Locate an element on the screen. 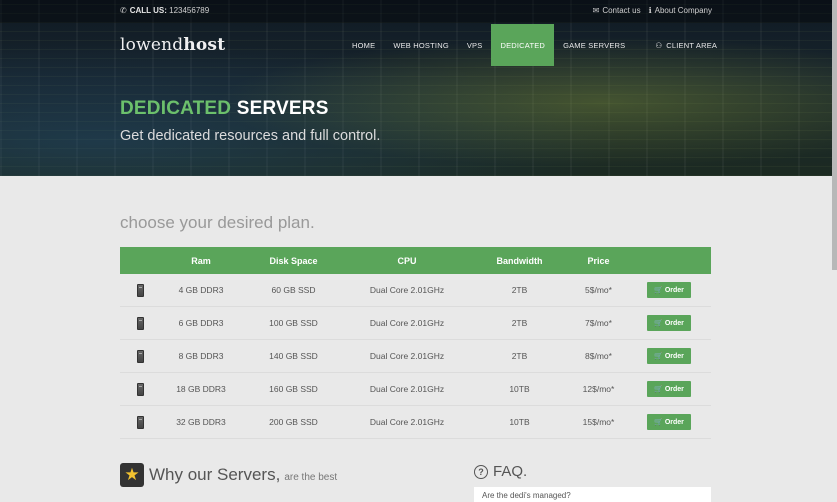 This screenshot has width=837, height=502. nav-home: HOME is located at coordinates (363, 45).